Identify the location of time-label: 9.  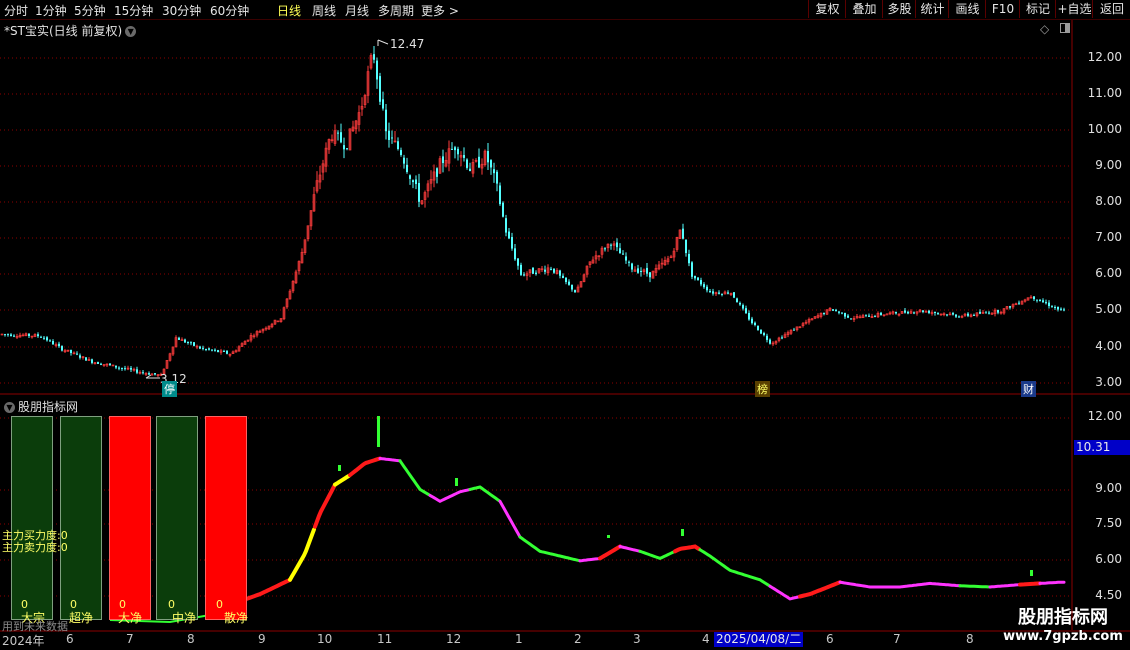
(262, 639).